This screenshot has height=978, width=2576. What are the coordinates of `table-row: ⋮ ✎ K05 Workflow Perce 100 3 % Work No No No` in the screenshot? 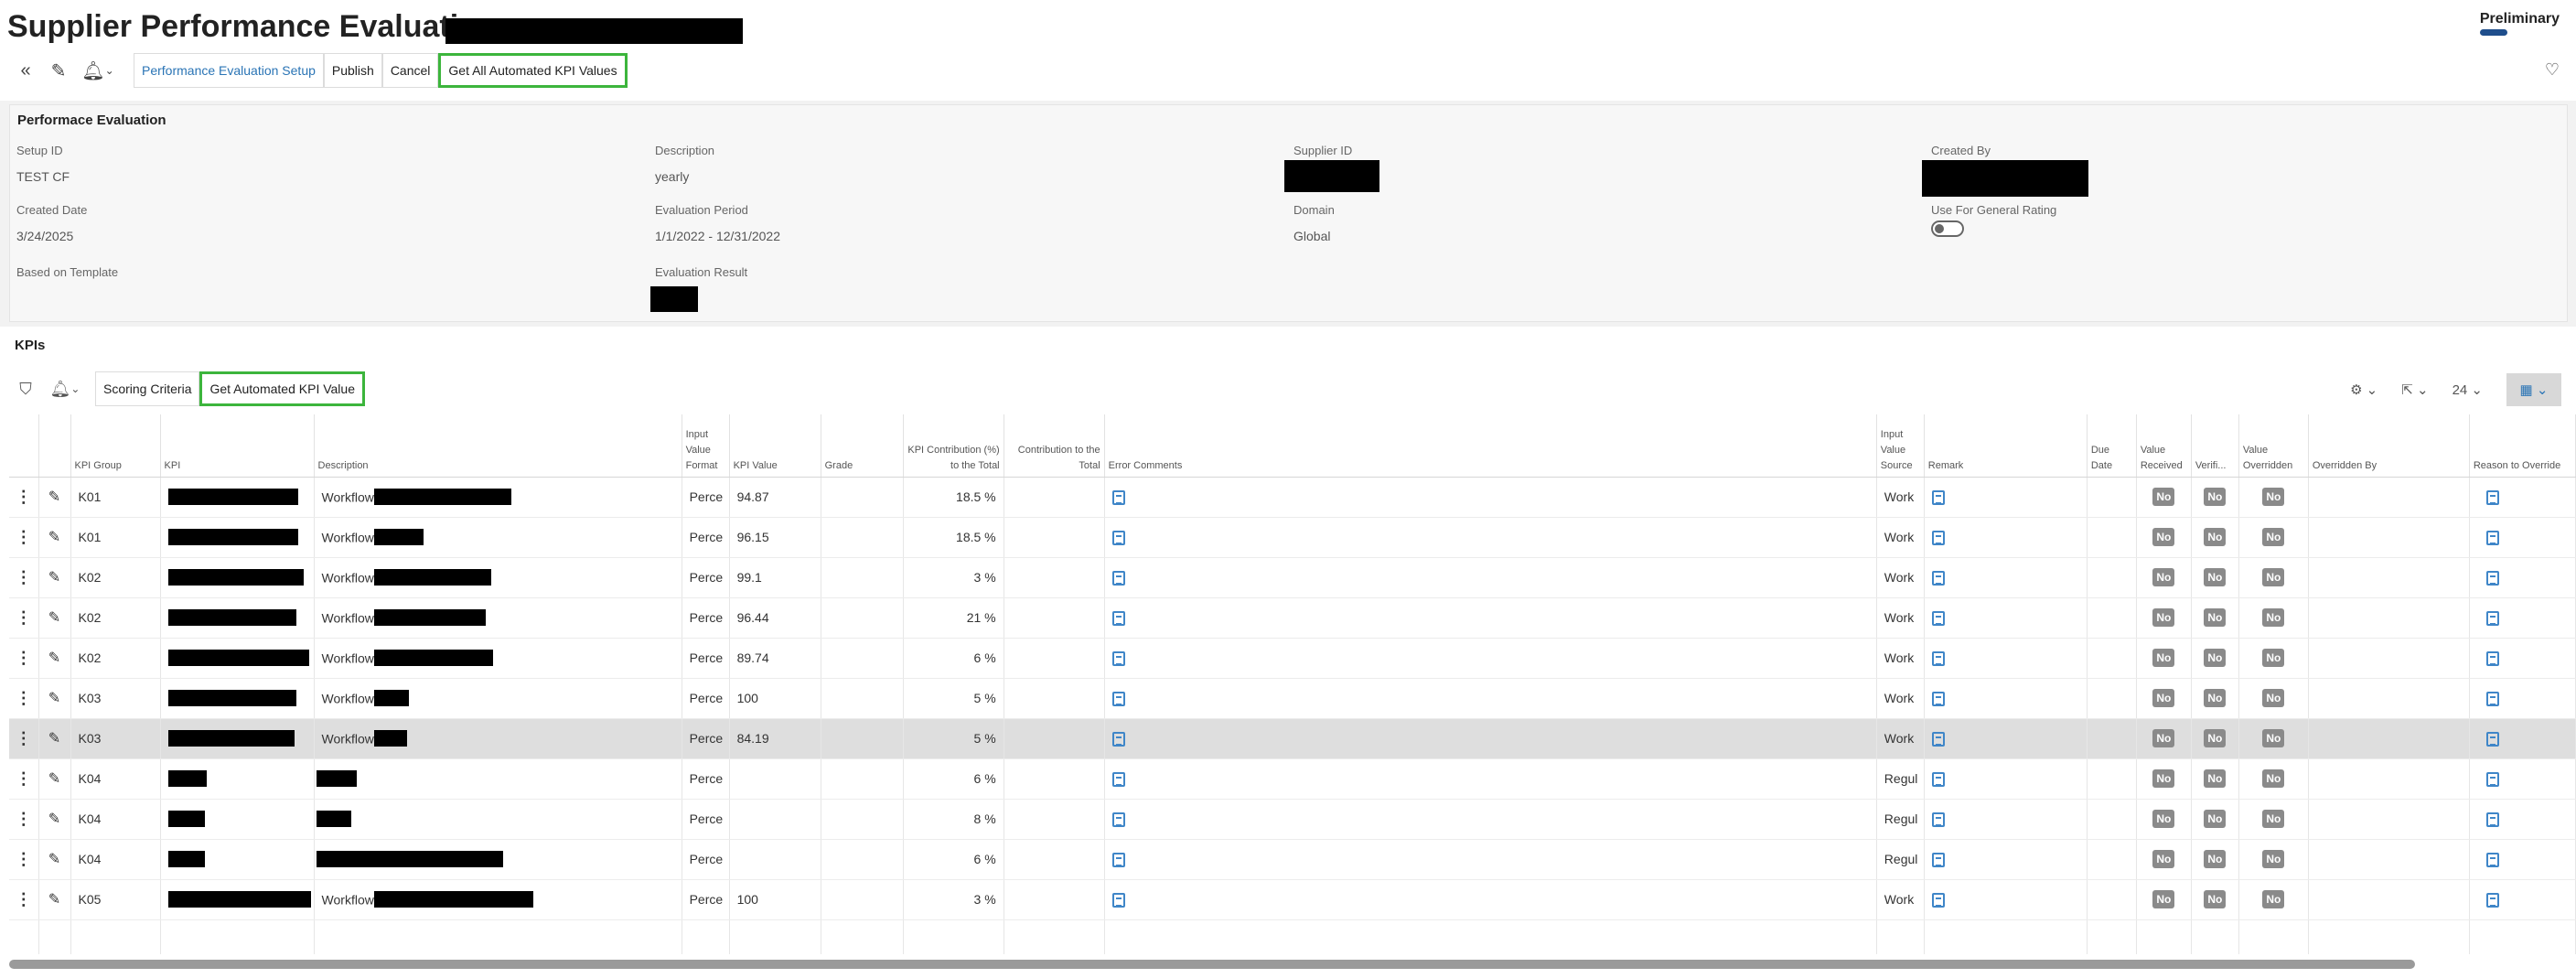 It's located at (1292, 900).